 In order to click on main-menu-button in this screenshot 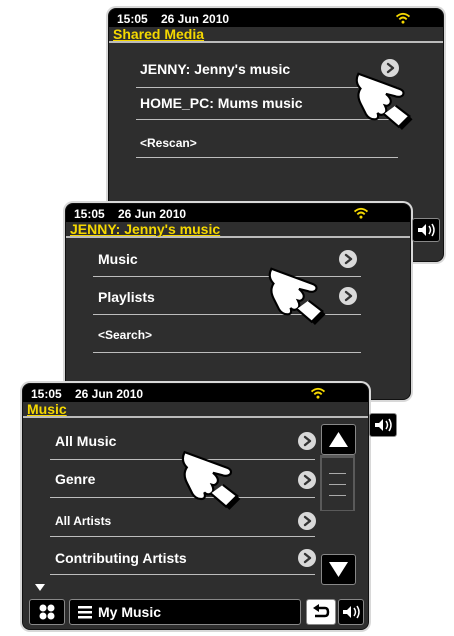, I will do `click(47, 612)`.